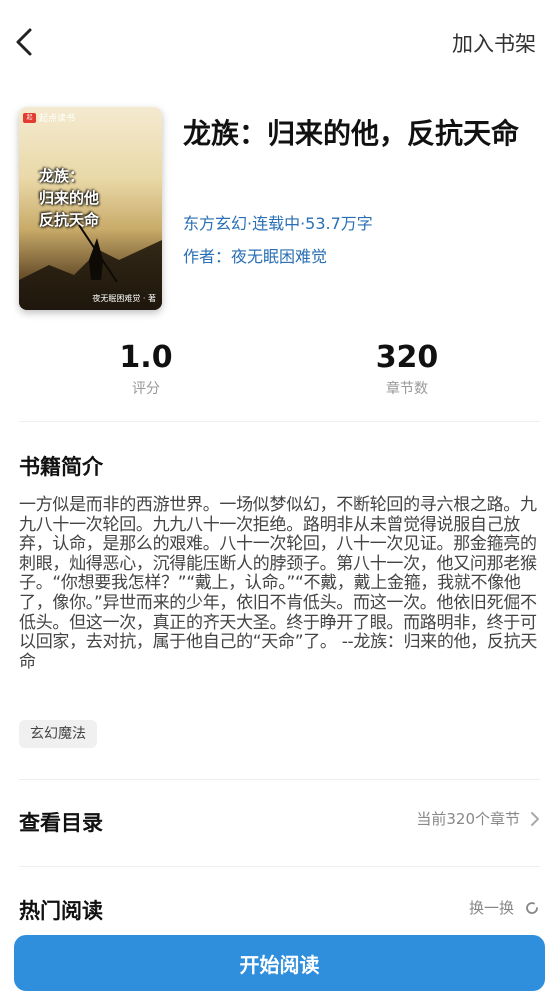 The width and height of the screenshot is (560, 998). I want to click on refresh-icon, so click(532, 907).